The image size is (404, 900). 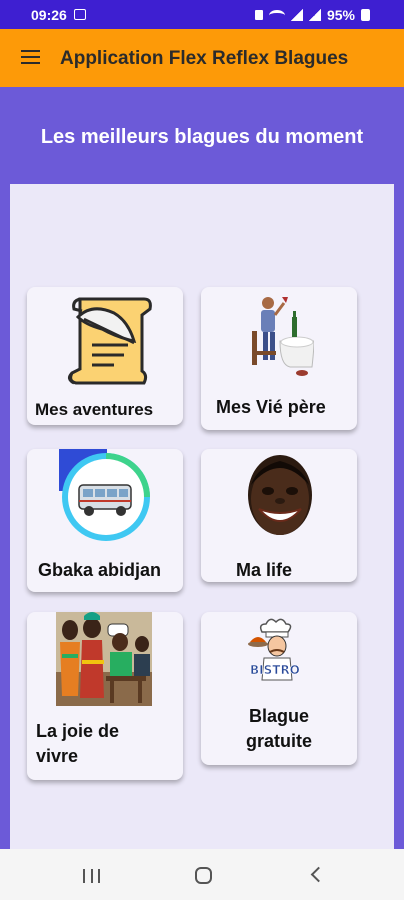 I want to click on bistro-chef-icon: BISTRO, so click(x=274, y=649).